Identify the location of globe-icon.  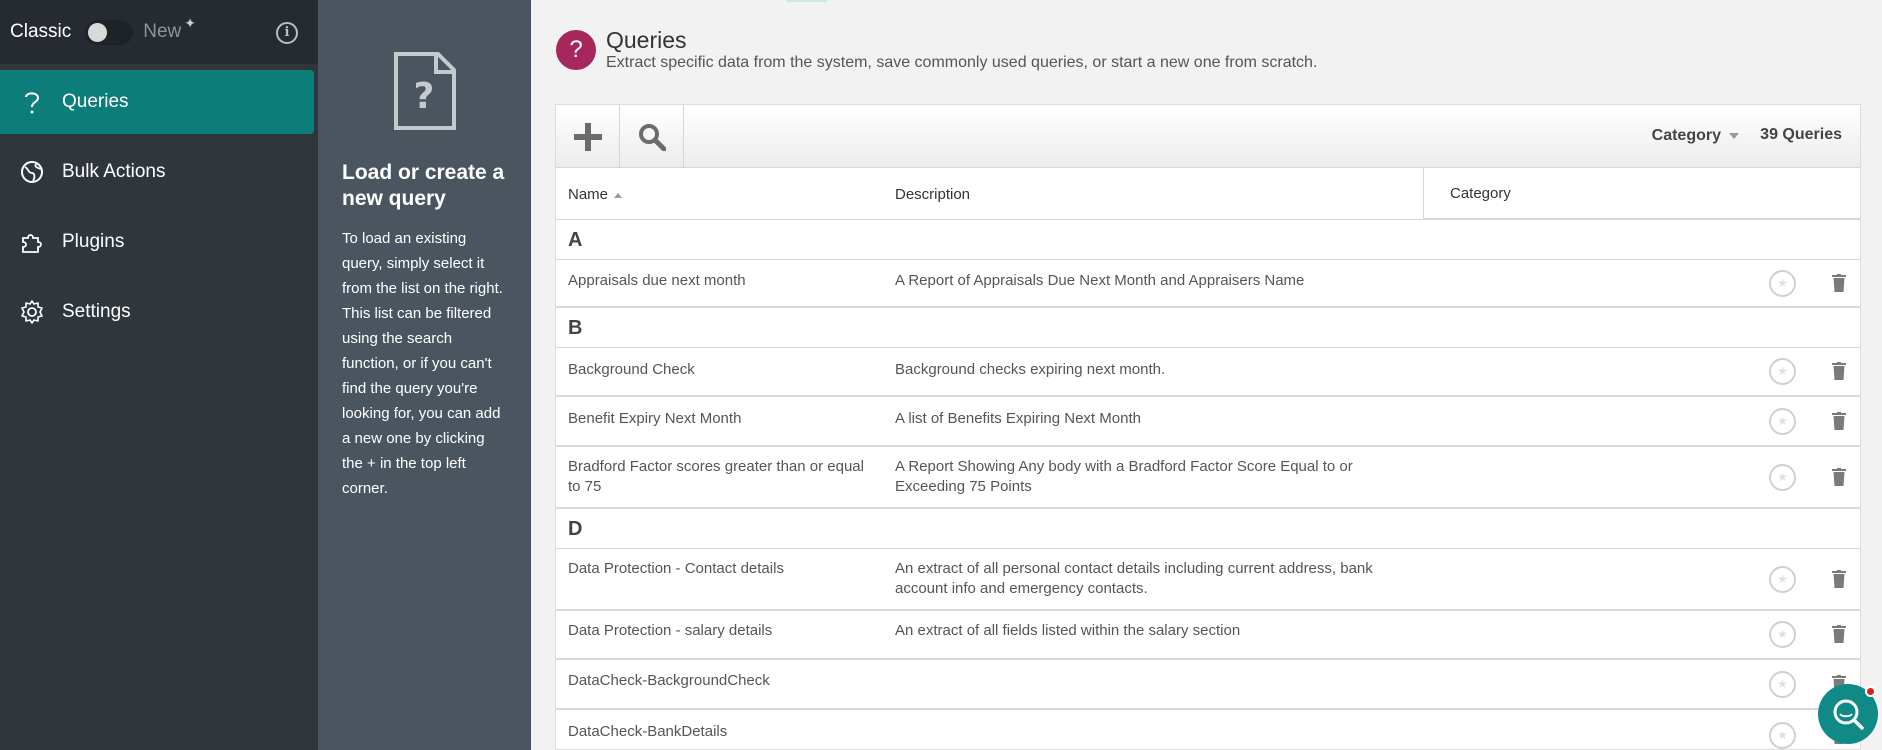
(32, 172).